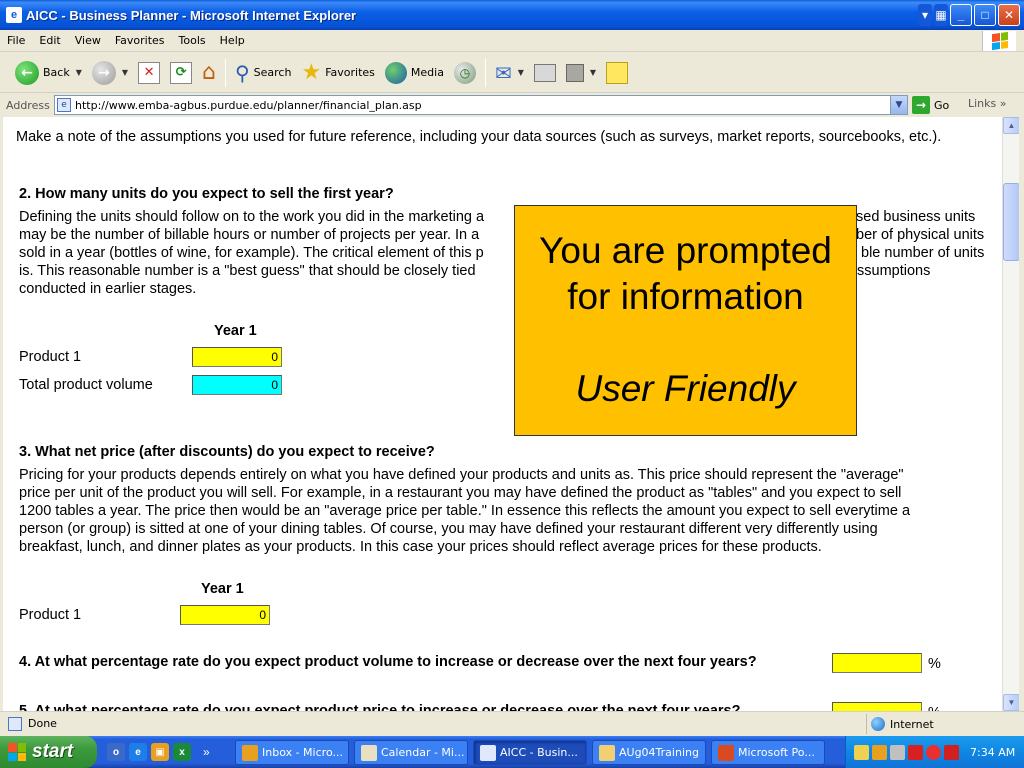 The width and height of the screenshot is (1024, 768). Describe the element at coordinates (982, 103) in the screenshot. I see `links-label: Links` at that location.